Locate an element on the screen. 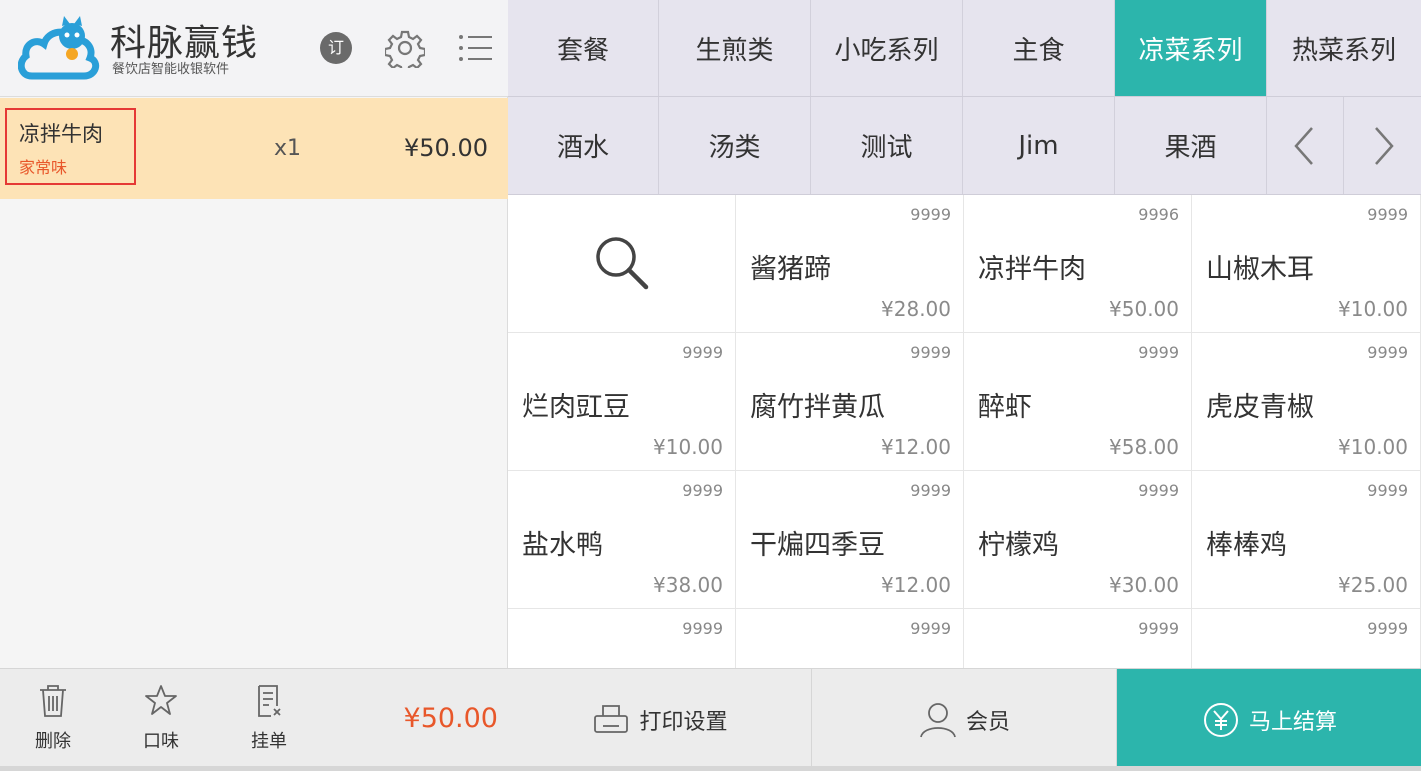 This screenshot has width=1421, height=771. order-badge-button: 订 is located at coordinates (336, 48).